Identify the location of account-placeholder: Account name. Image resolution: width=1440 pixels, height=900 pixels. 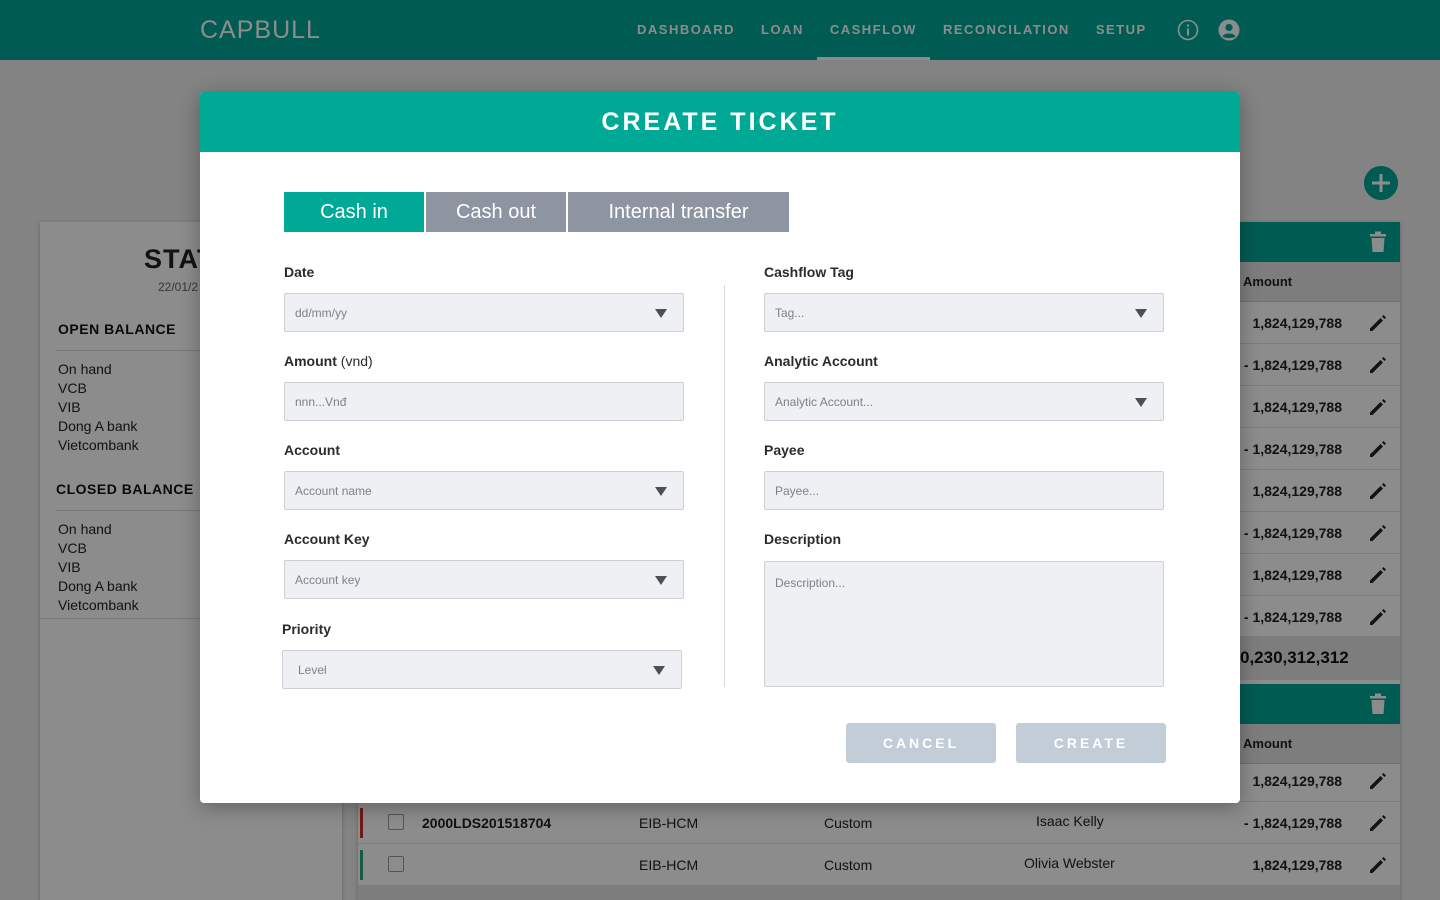
(333, 491).